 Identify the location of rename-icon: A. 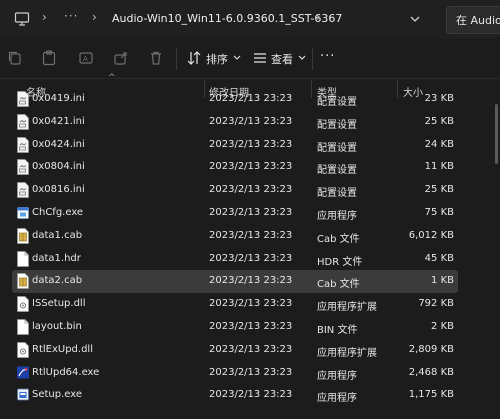
(86, 58).